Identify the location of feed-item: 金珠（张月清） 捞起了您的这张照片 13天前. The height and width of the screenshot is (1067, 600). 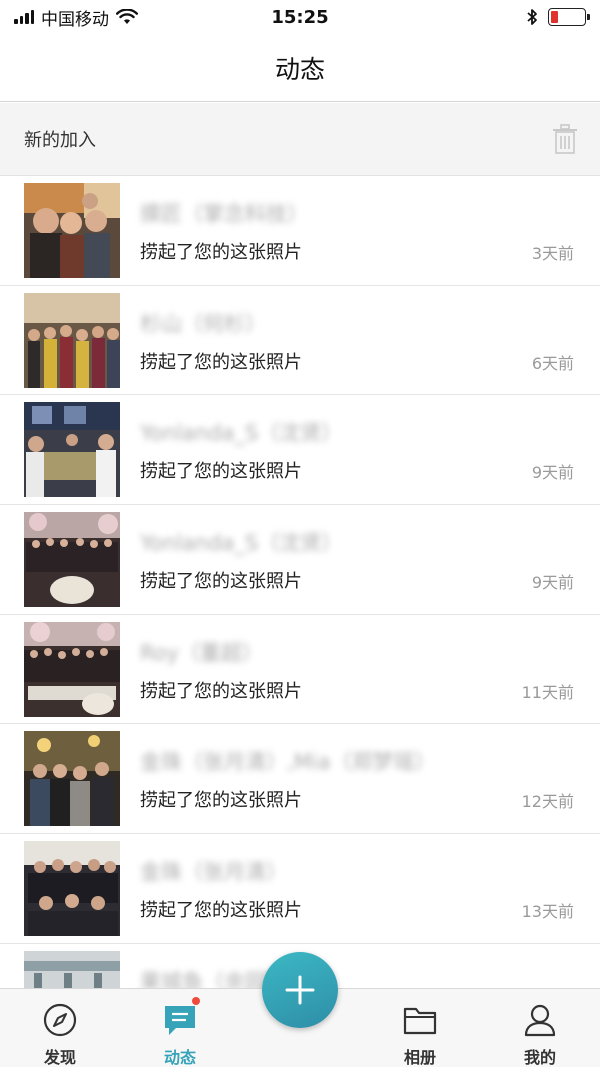
(300, 889).